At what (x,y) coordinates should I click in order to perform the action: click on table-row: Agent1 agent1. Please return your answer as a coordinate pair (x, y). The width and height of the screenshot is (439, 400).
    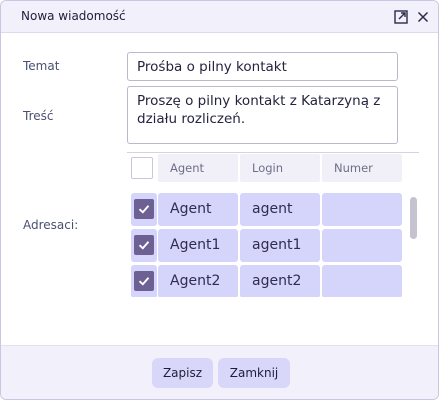
    Looking at the image, I should click on (266, 245).